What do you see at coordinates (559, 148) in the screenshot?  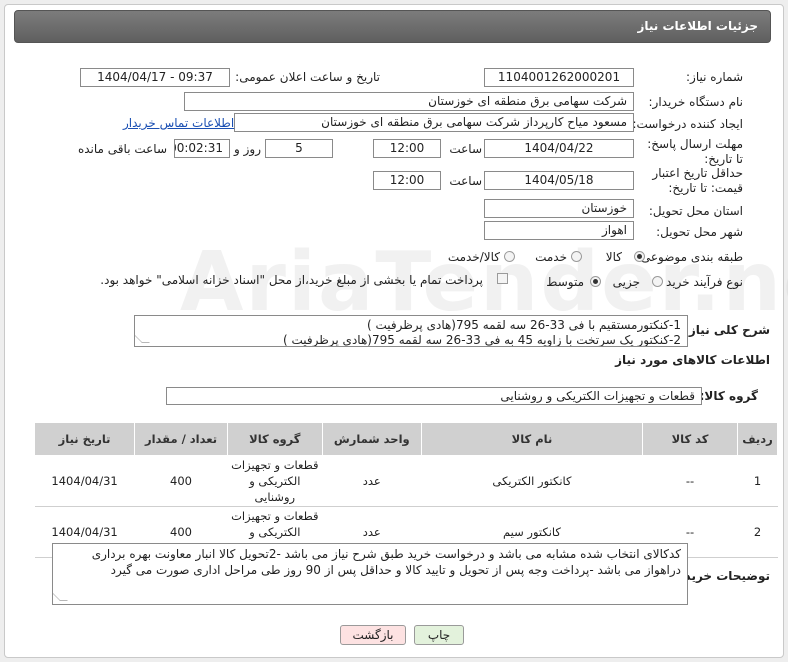 I see `deadline-date-field: 1404/04/22` at bounding box center [559, 148].